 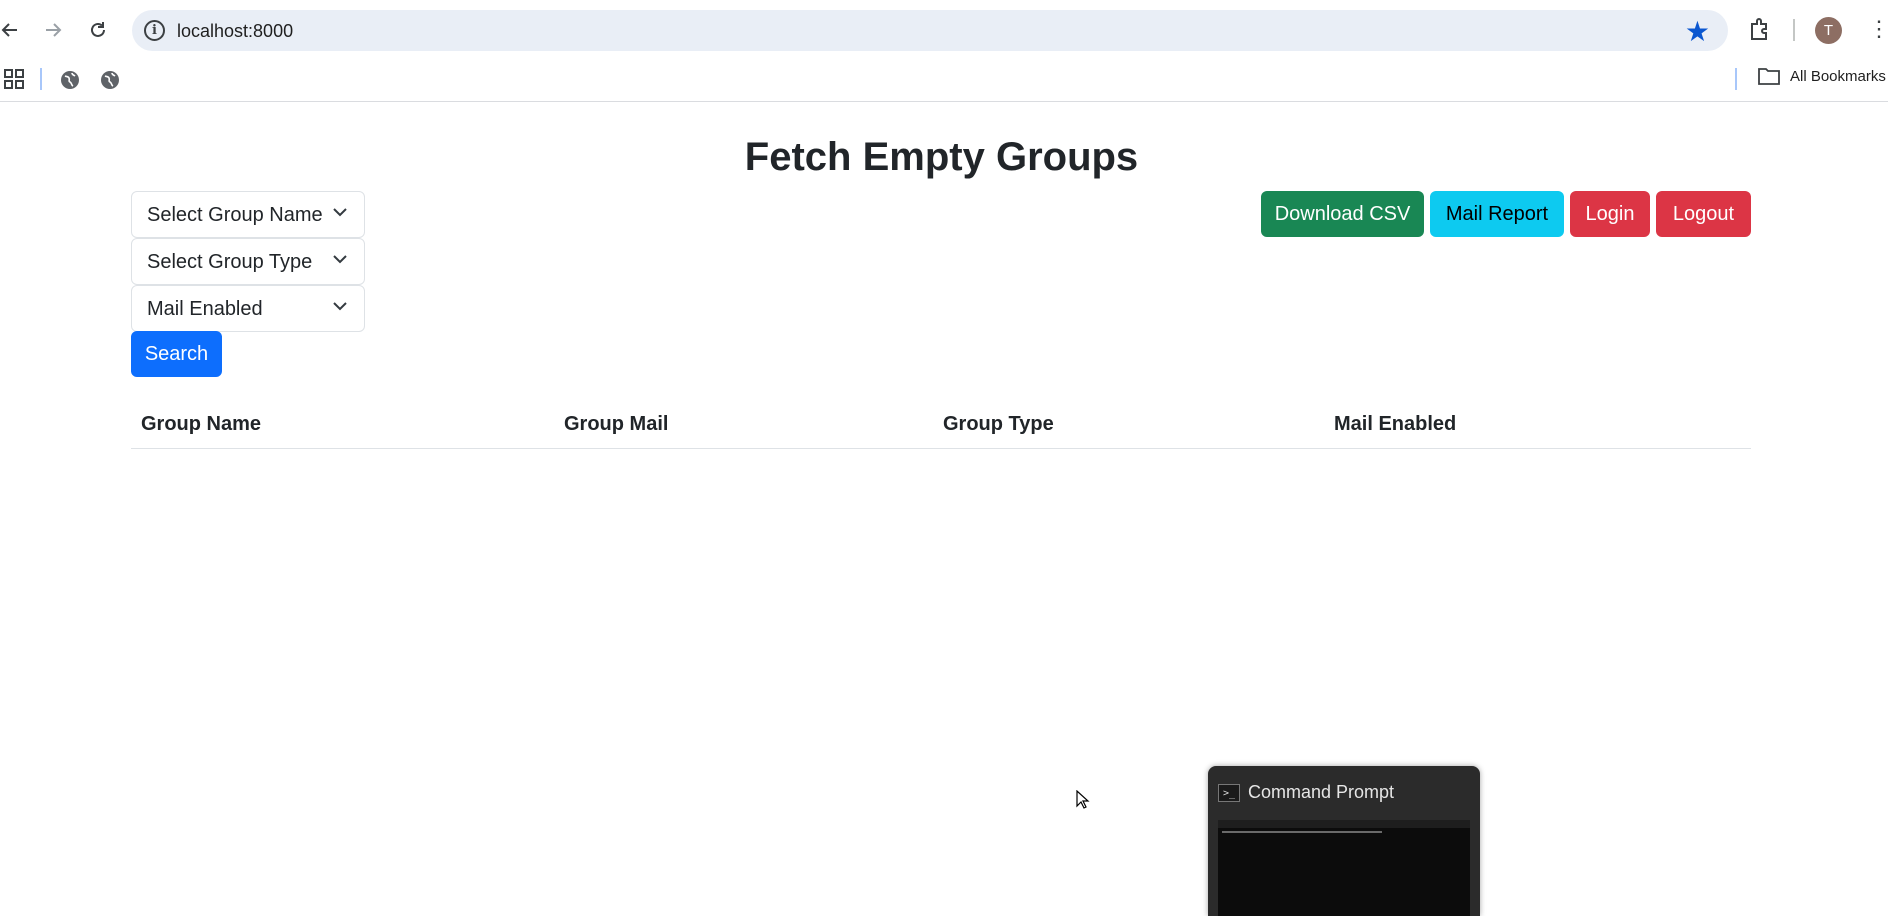 I want to click on page-title: Fetch Empty Groups, so click(x=941, y=157).